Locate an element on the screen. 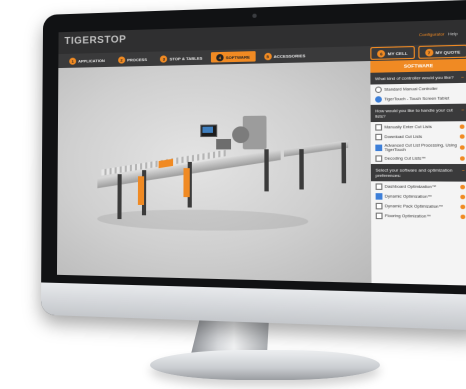  floor-shadow is located at coordinates (202, 221).